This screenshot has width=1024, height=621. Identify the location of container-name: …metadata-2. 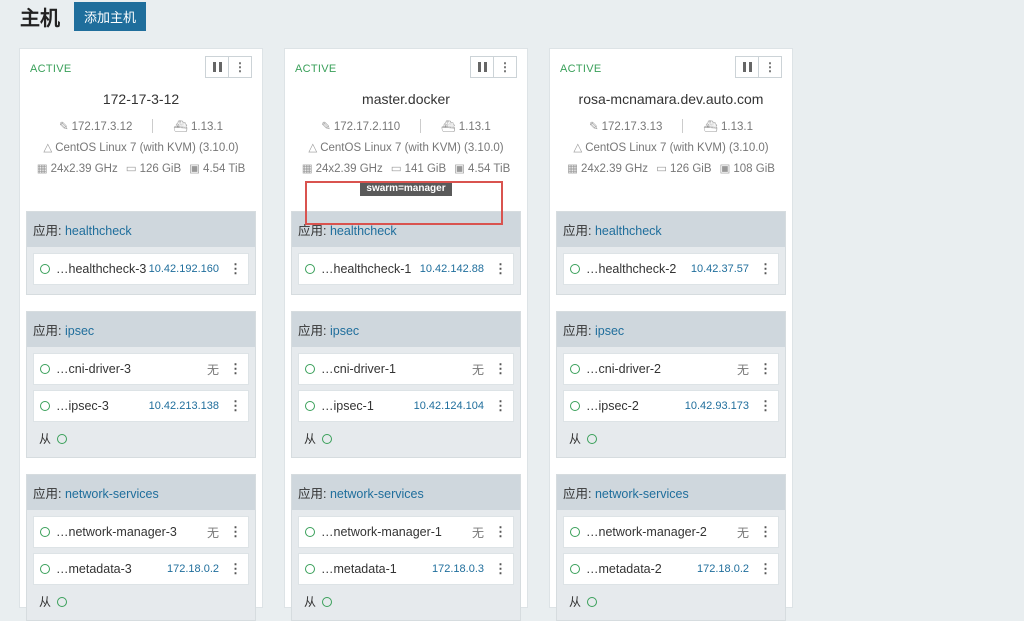
(641, 569).